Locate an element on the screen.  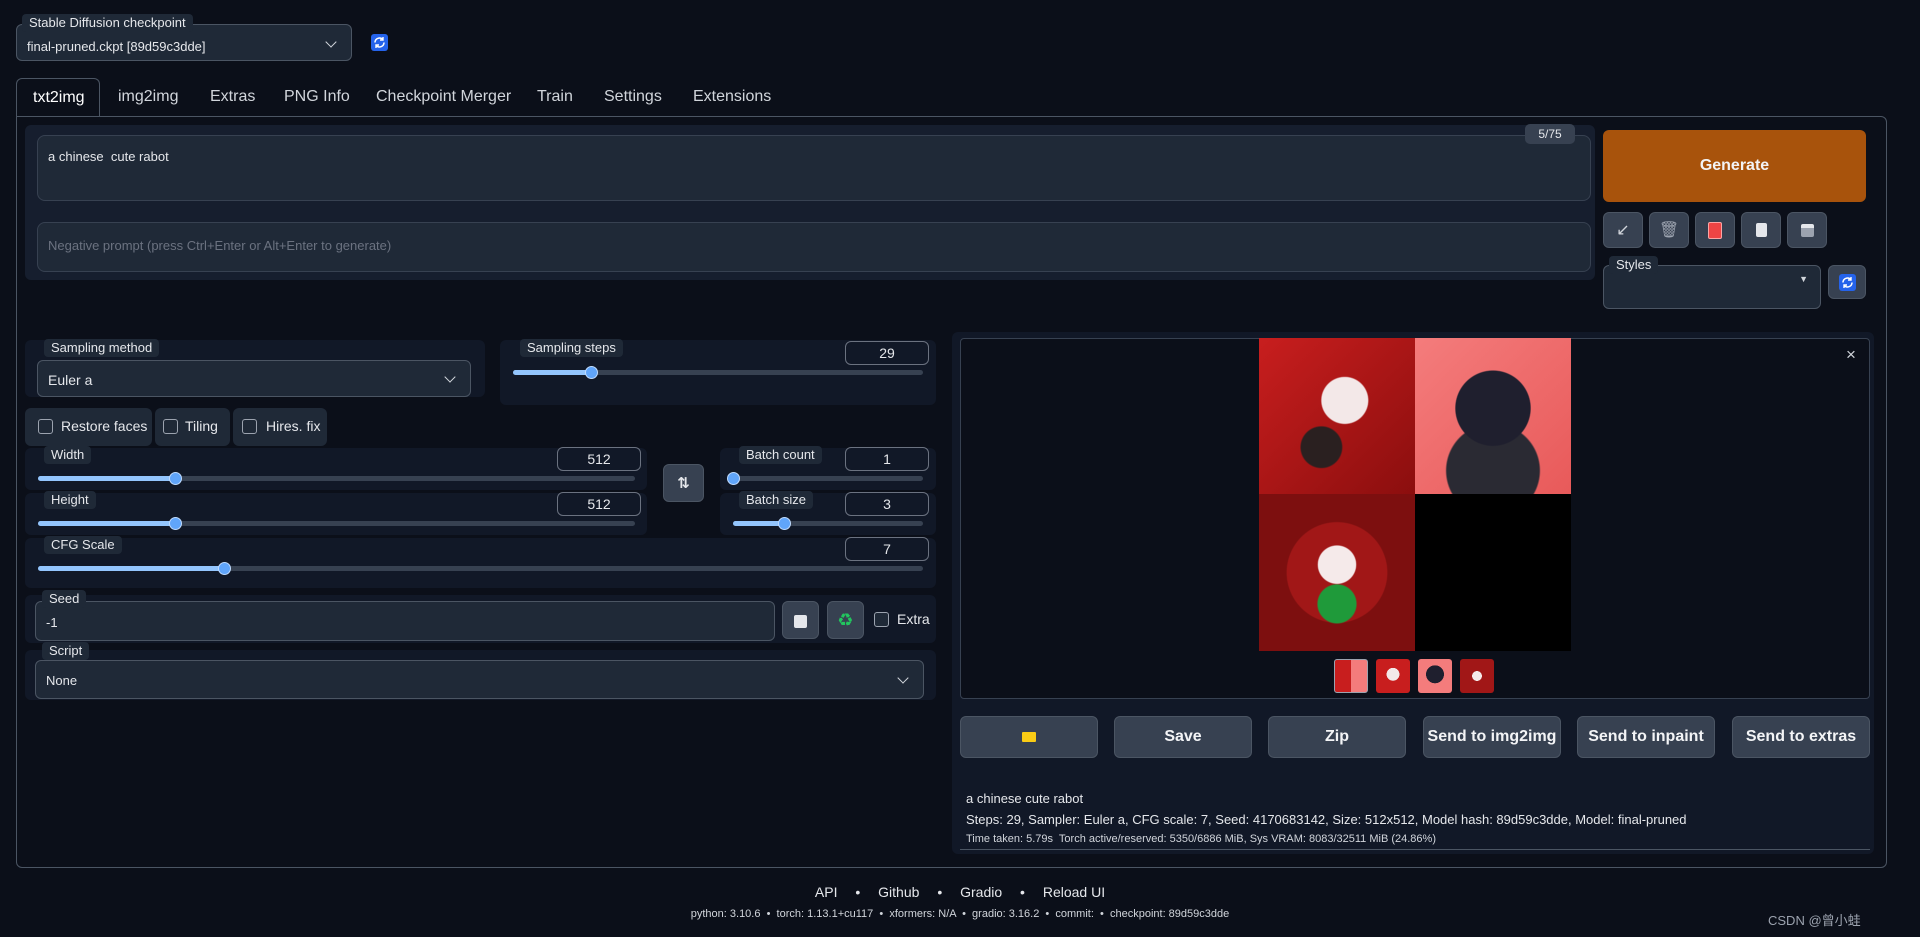
tab-checkpoint-merger: Checkpoint Merger is located at coordinates (443, 97).